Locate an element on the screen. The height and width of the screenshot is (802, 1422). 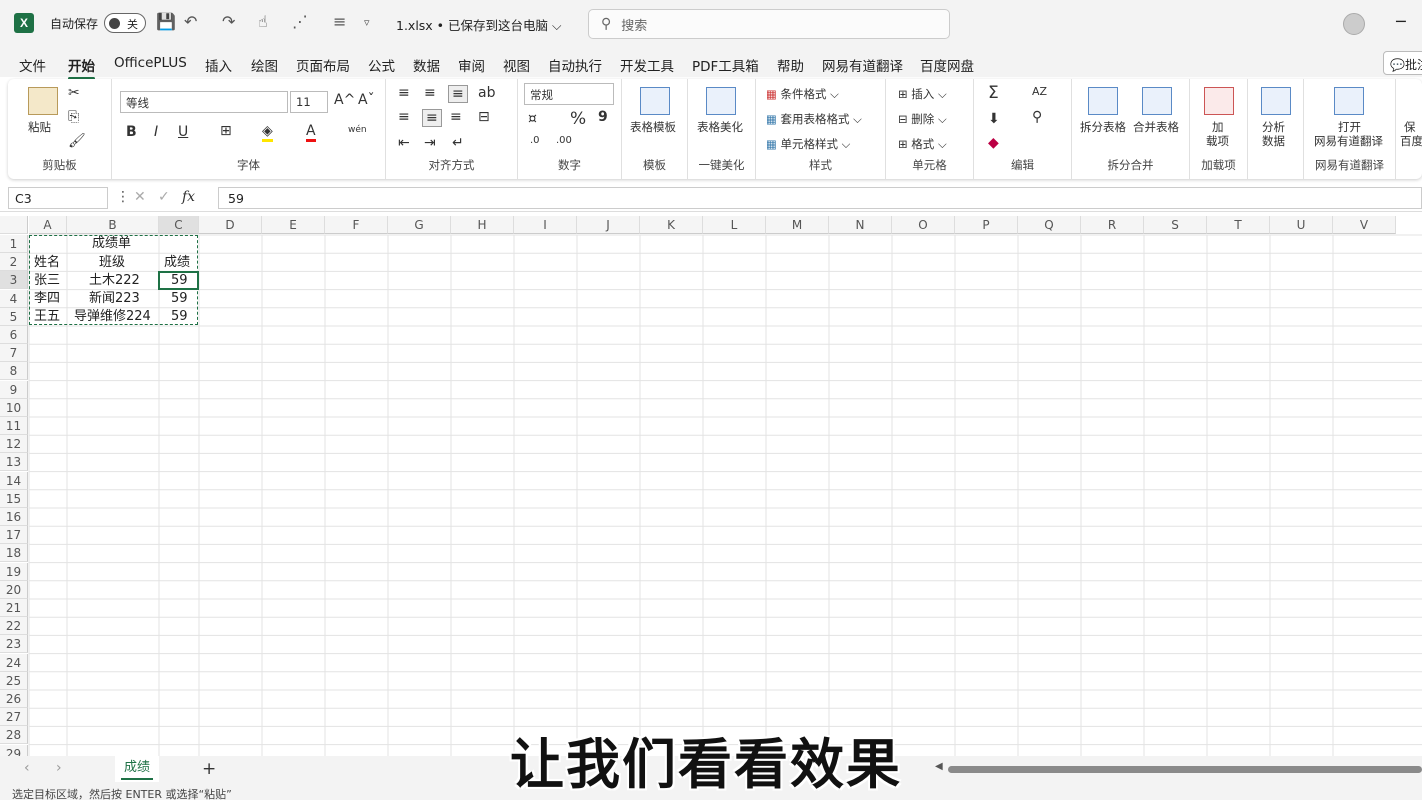
cancel-icon: ✕ is located at coordinates (140, 197).